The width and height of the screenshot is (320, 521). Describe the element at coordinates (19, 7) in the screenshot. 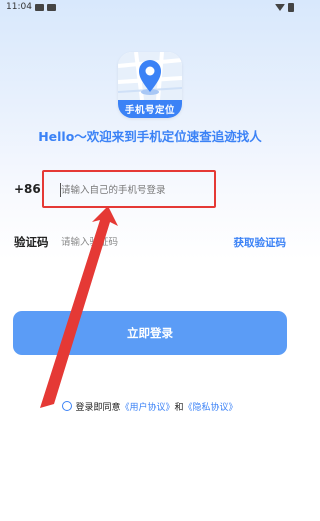

I see `status-time: 11:04` at that location.